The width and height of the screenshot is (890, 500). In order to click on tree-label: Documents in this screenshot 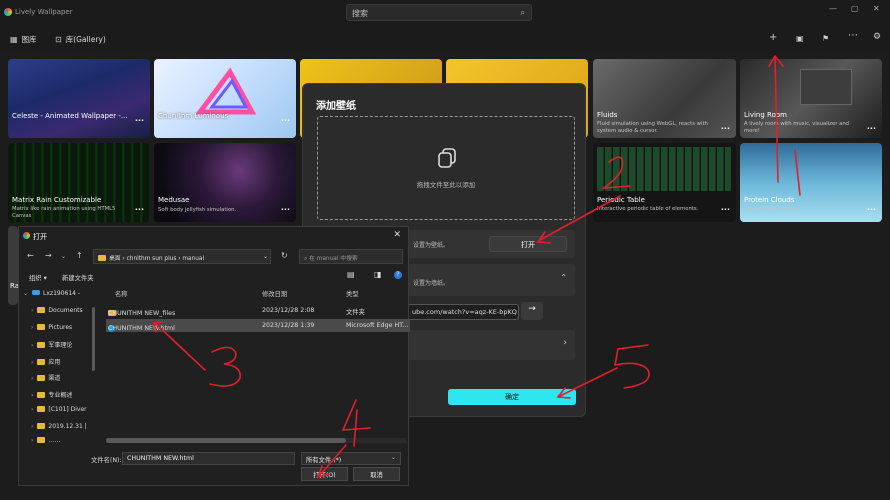, I will do `click(65, 310)`.